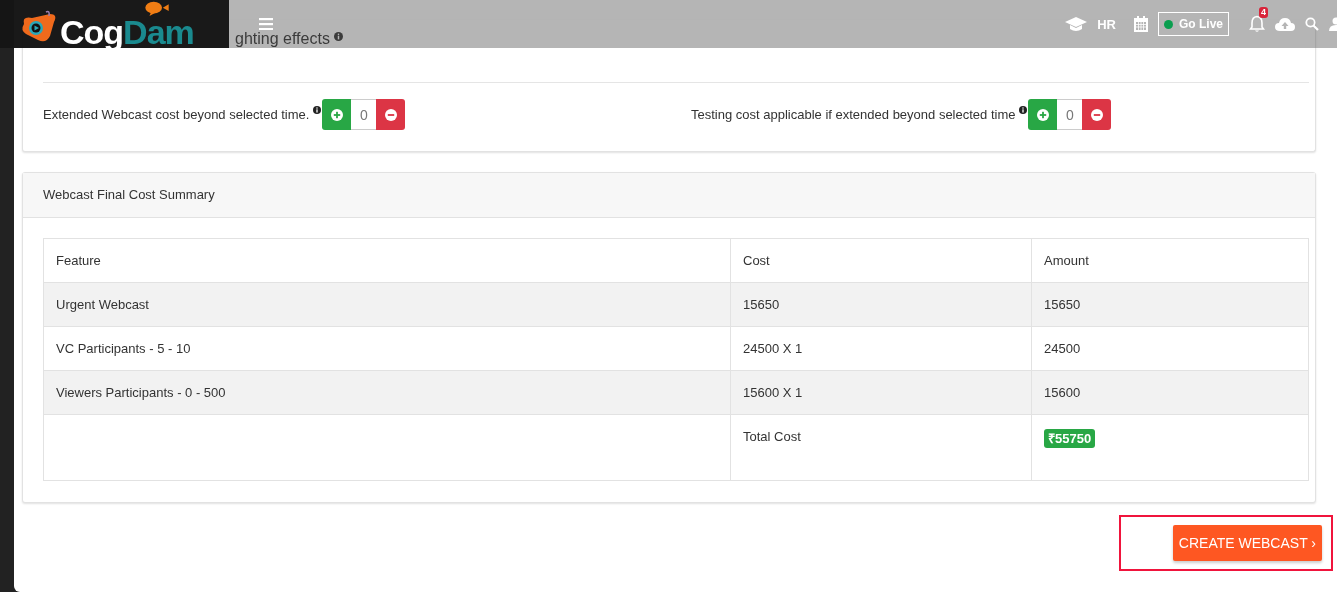 Image resolution: width=1337 pixels, height=592 pixels. I want to click on table-cell: Total Cost, so click(881, 447).